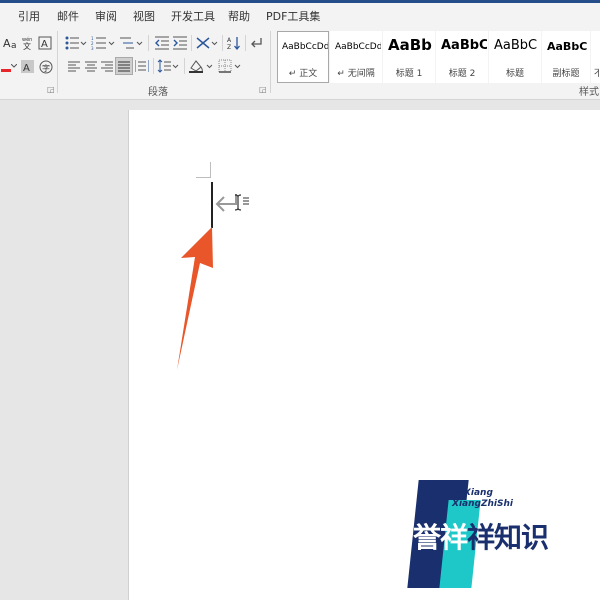 This screenshot has height=600, width=600. What do you see at coordinates (508, 537) in the screenshot?
I see `watermark-brand-part2: 祥知识` at bounding box center [508, 537].